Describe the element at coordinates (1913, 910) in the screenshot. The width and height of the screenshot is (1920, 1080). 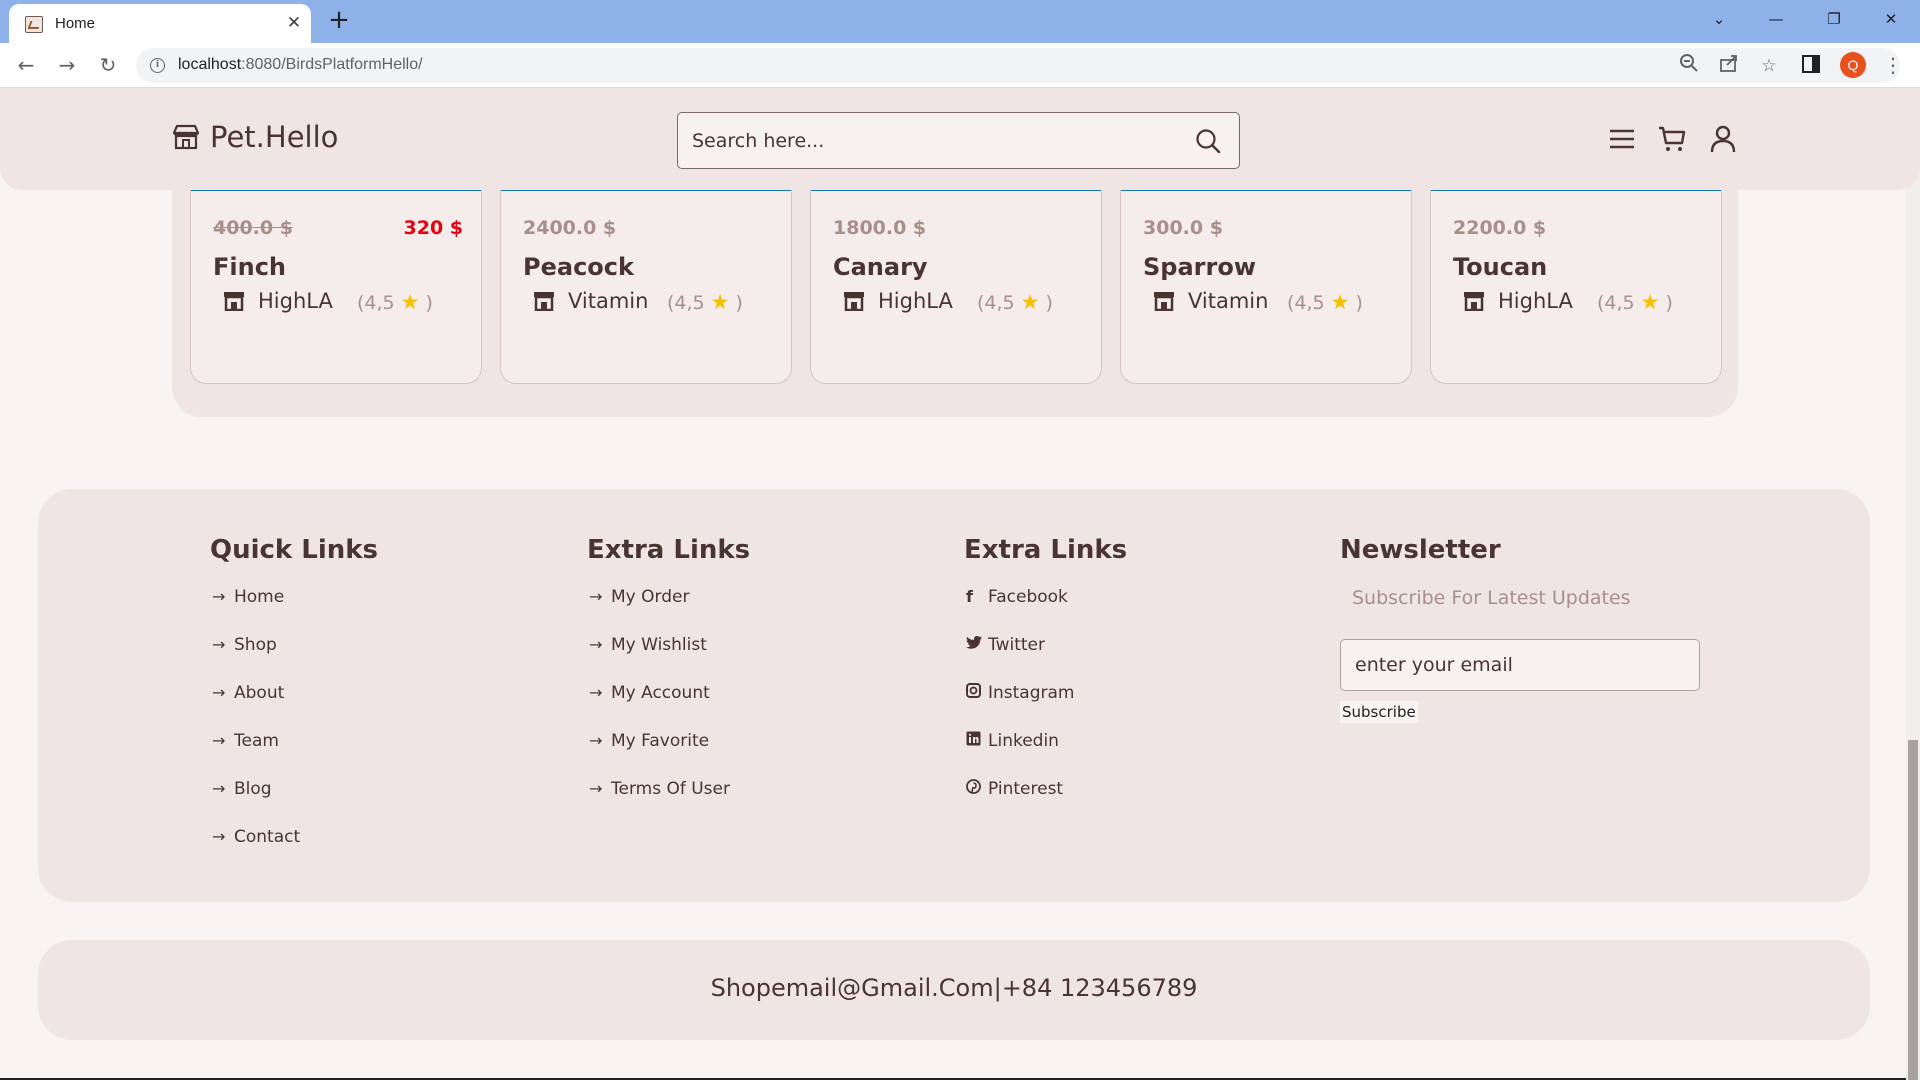
I see `scrollbar-thumb` at that location.